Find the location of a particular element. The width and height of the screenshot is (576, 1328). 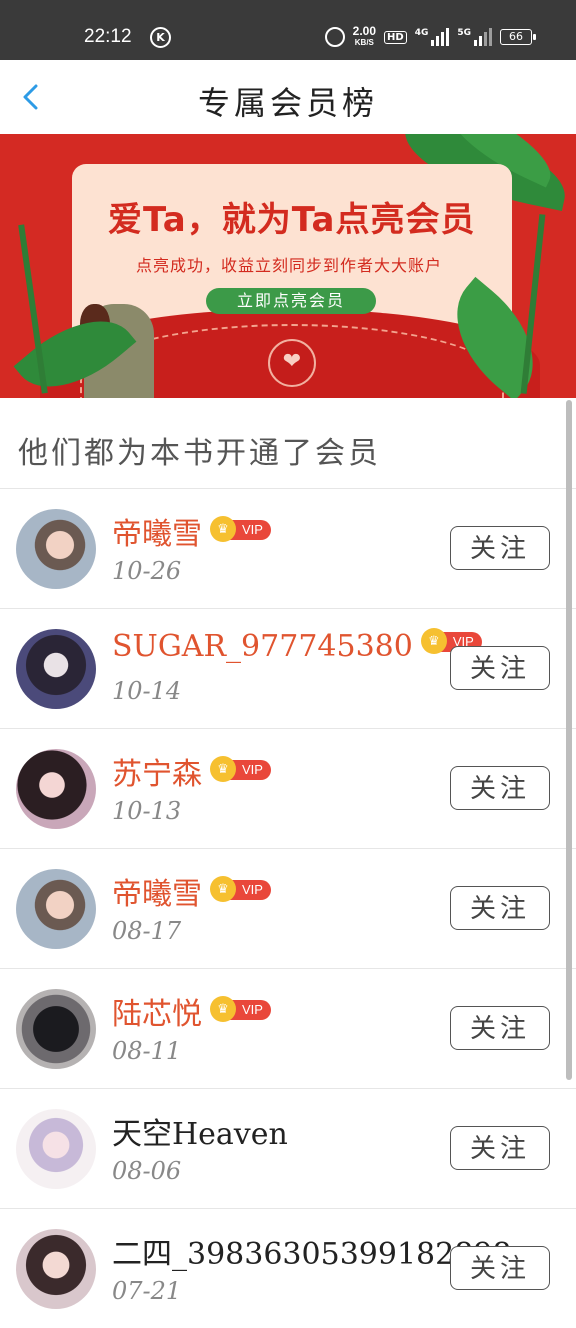

network-speed-unit: KB/S is located at coordinates (364, 42).